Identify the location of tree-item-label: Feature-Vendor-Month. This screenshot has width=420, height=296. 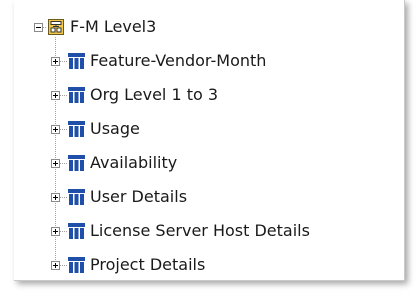
(178, 60).